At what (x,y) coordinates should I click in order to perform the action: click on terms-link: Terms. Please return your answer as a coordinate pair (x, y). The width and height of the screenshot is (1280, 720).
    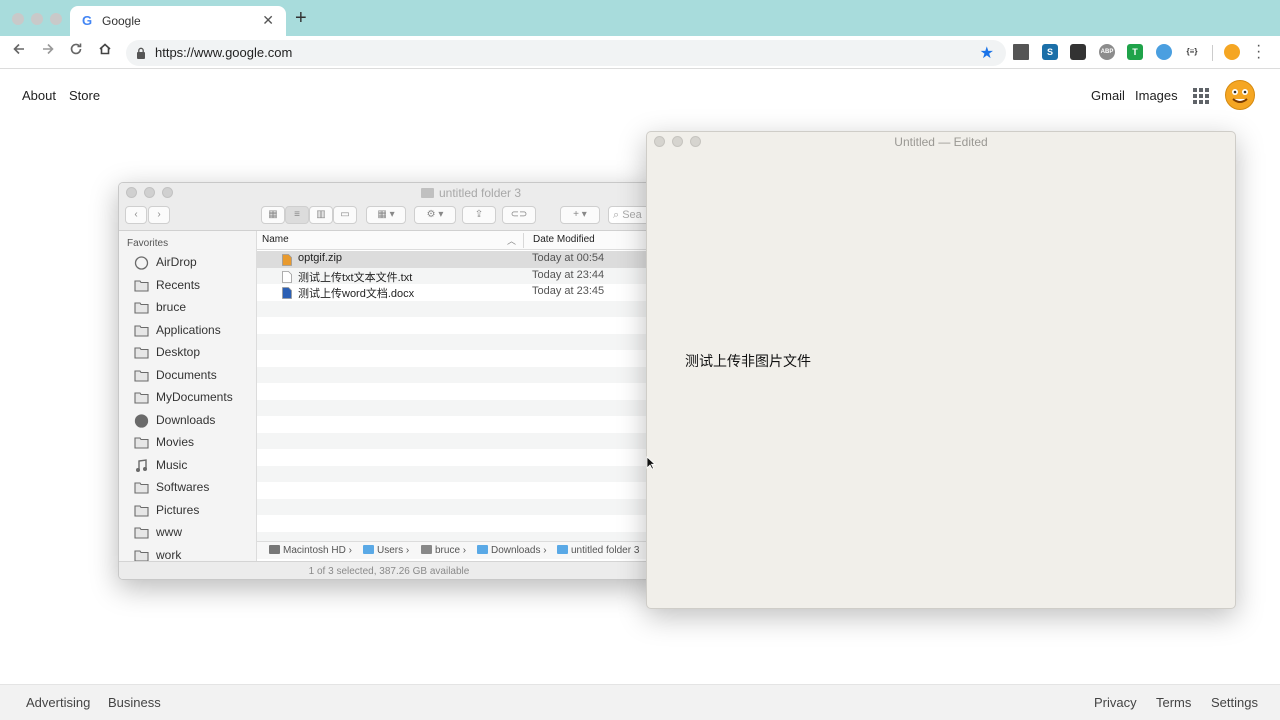
    Looking at the image, I should click on (1173, 702).